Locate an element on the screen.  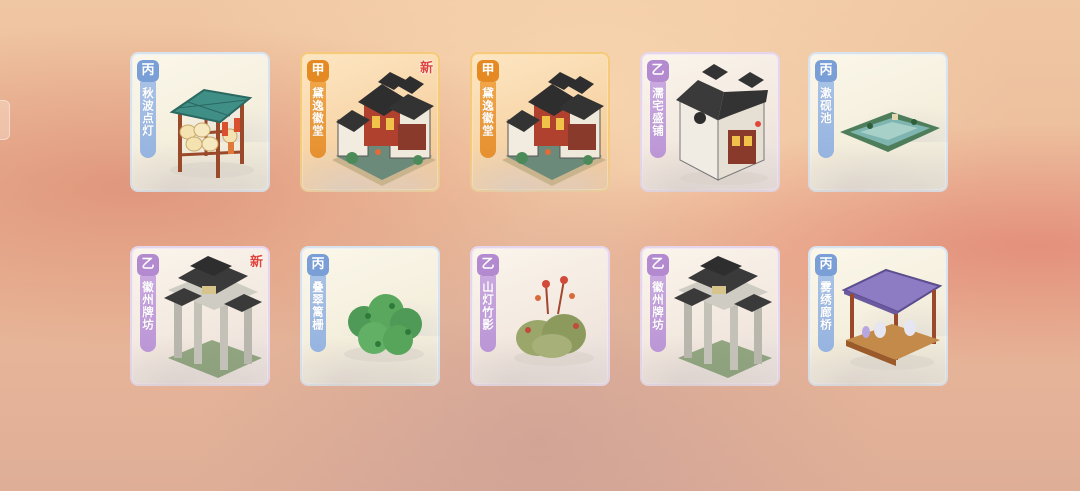
item-card: 乙 徽州牌坊 新 is located at coordinates (200, 316).